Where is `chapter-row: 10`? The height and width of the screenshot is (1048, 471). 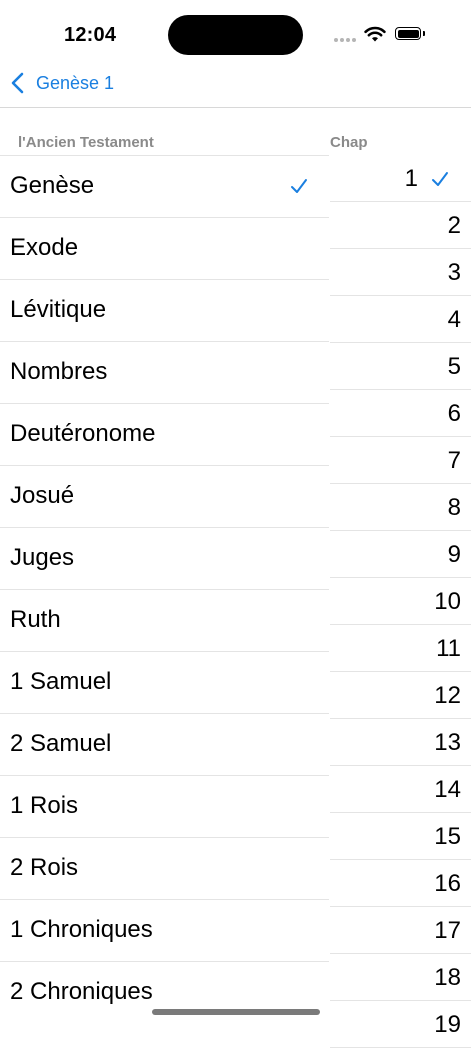 chapter-row: 10 is located at coordinates (400, 601).